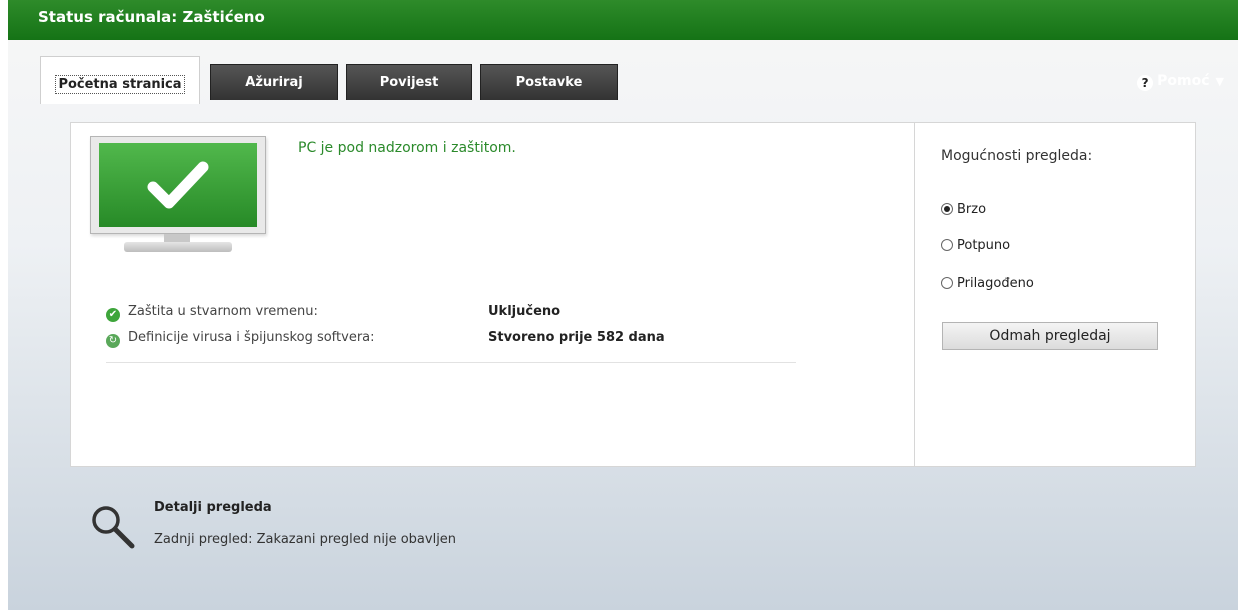  I want to click on realtime-protection-label: Zaštita u stvarnom vremenu:, so click(223, 311).